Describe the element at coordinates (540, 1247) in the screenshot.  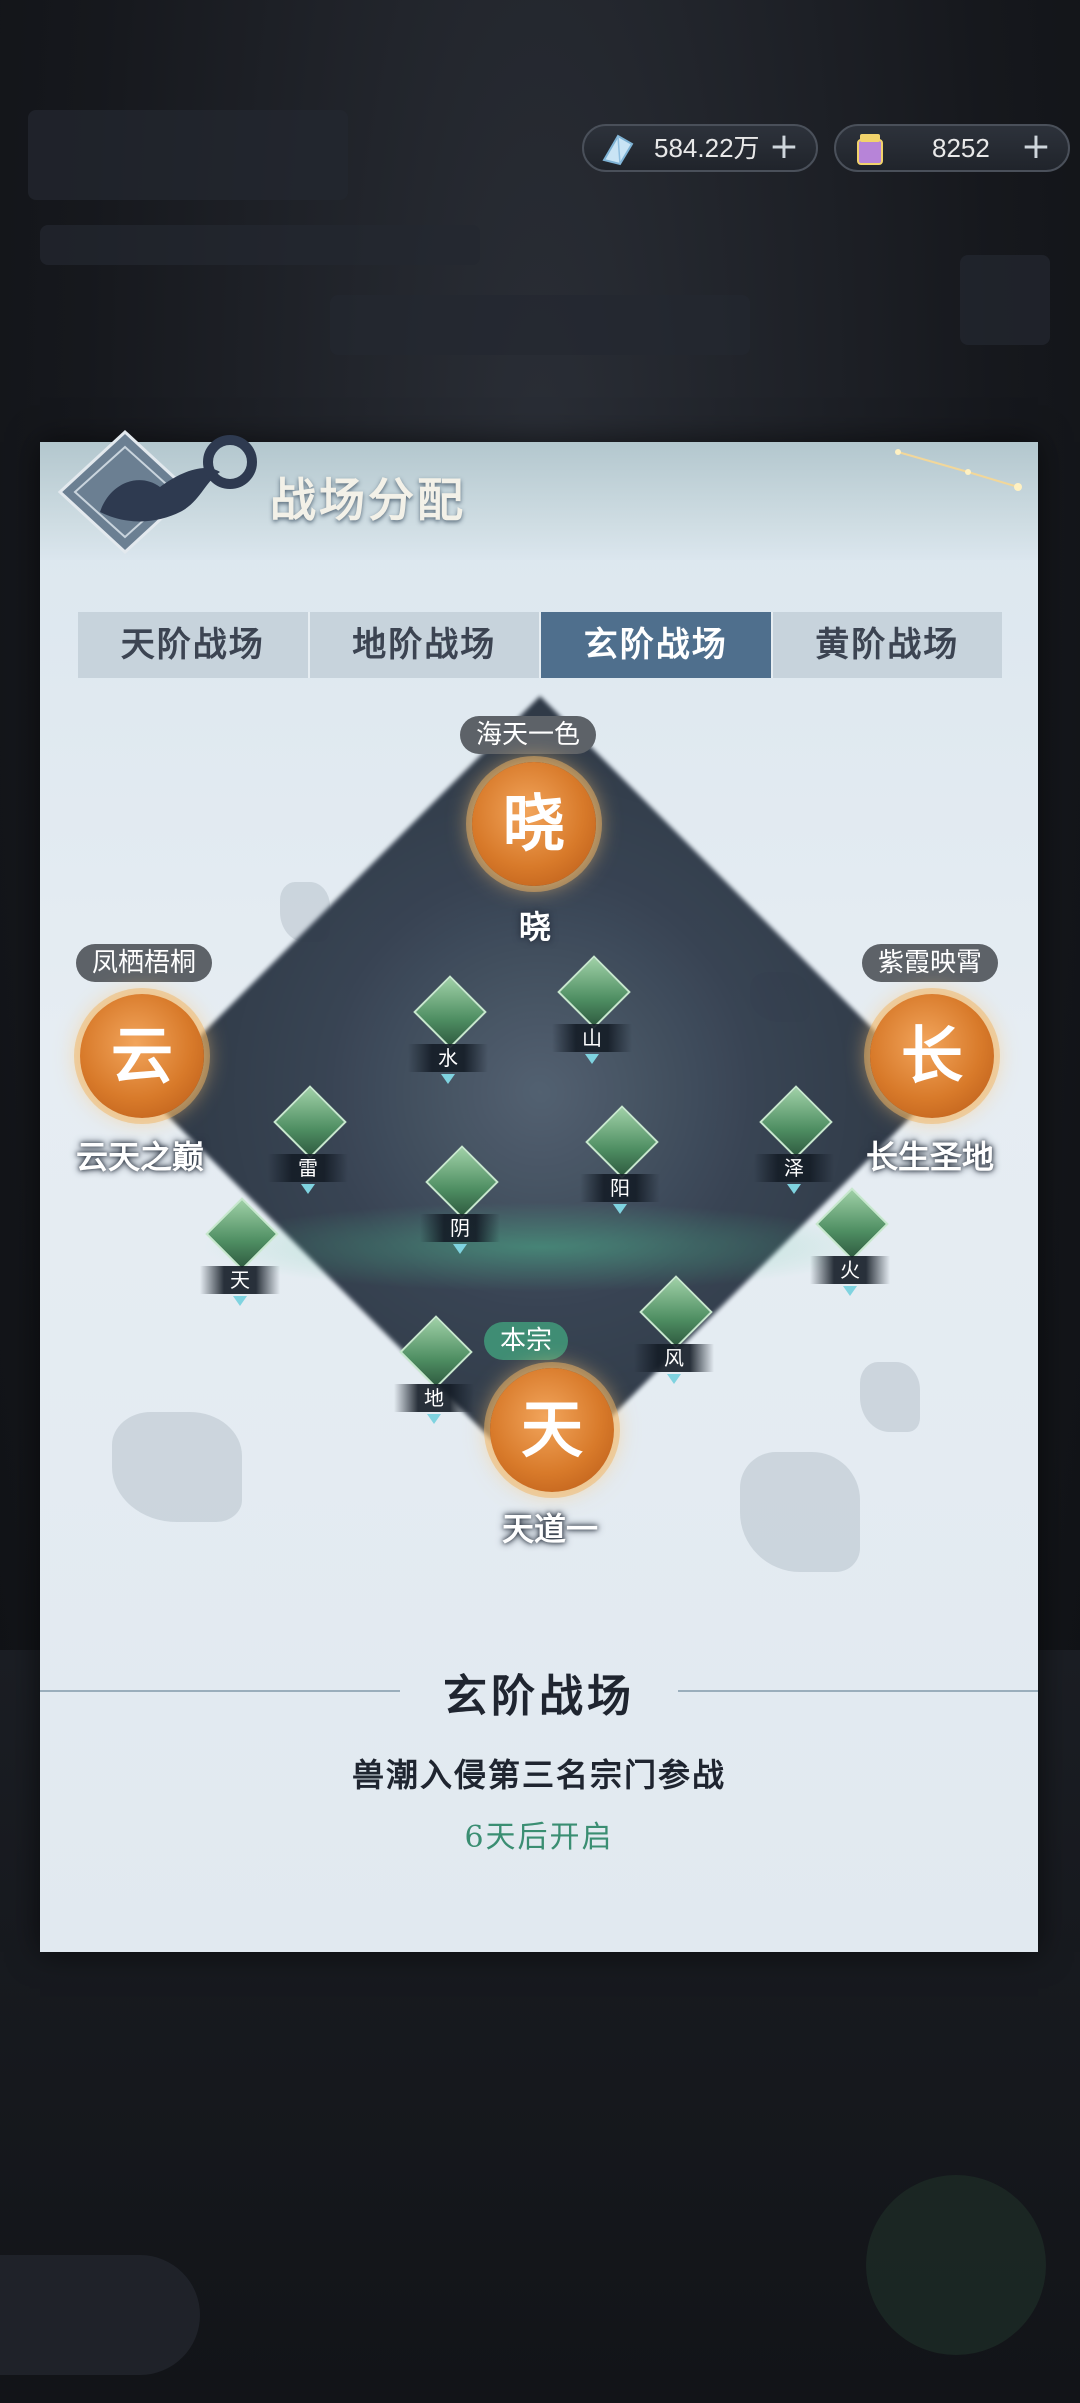
I see `green-aura` at that location.